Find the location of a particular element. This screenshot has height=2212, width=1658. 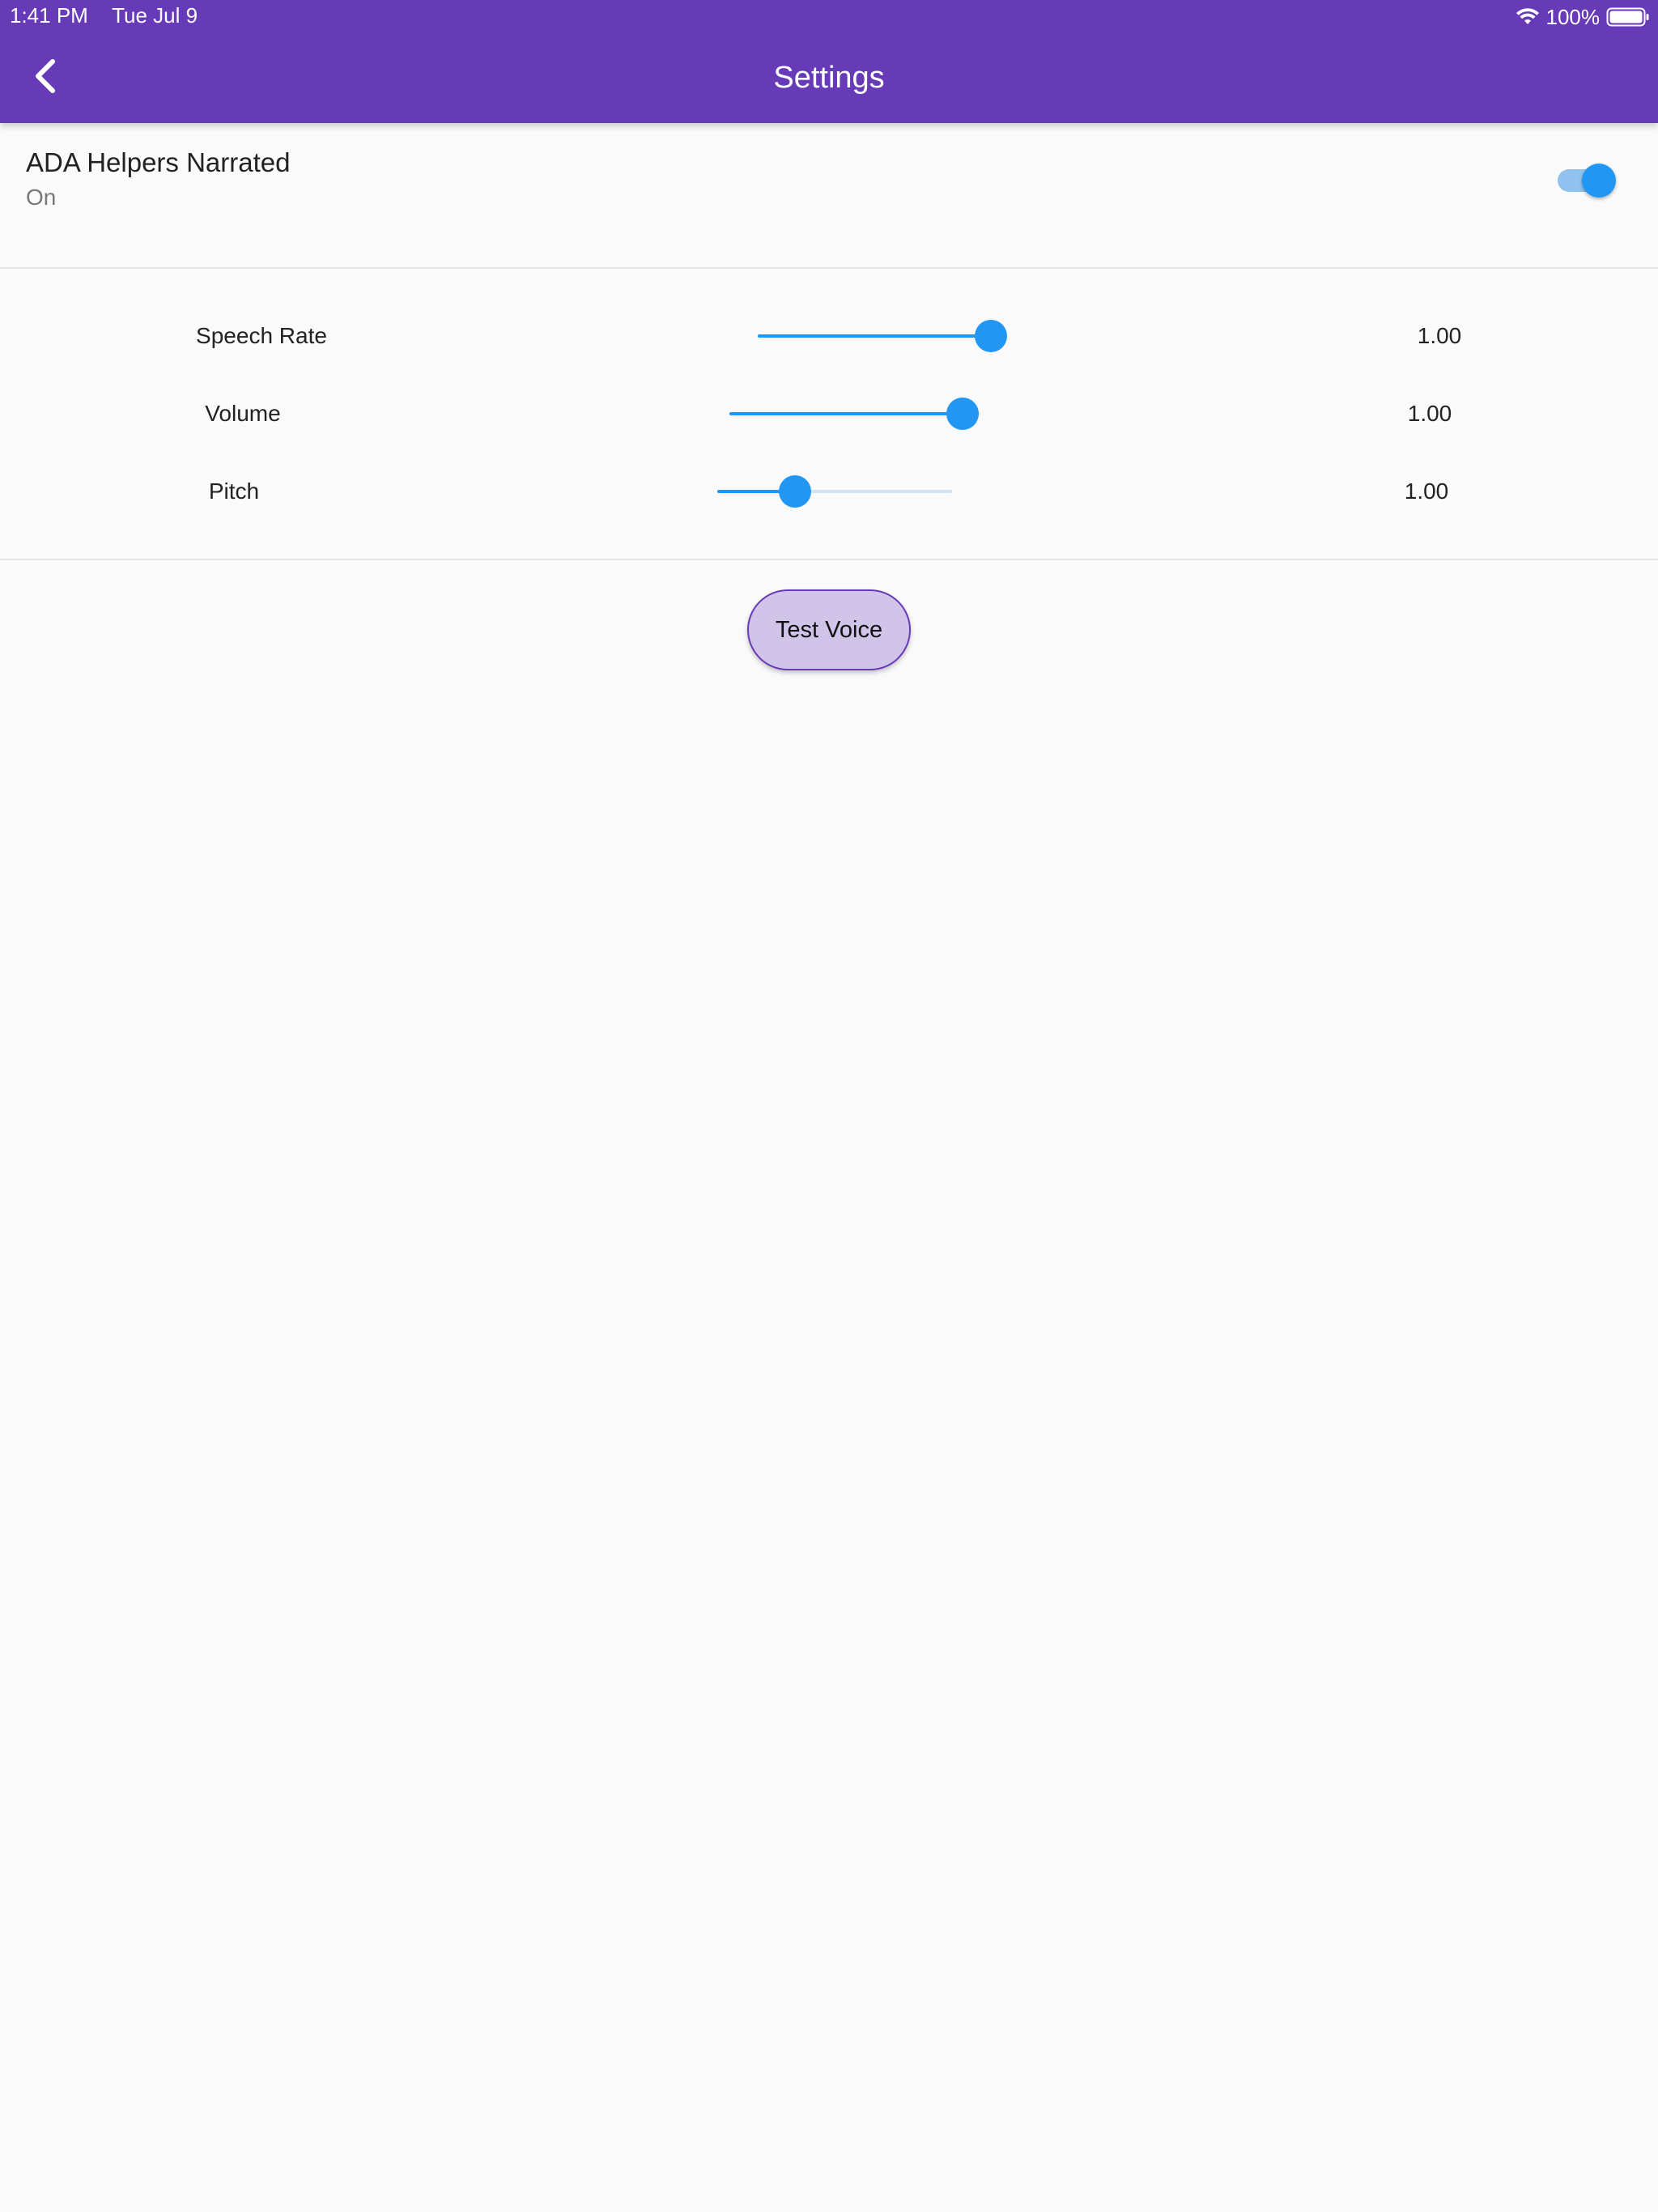

speech-rate-value: 1.00 is located at coordinates (1439, 336).